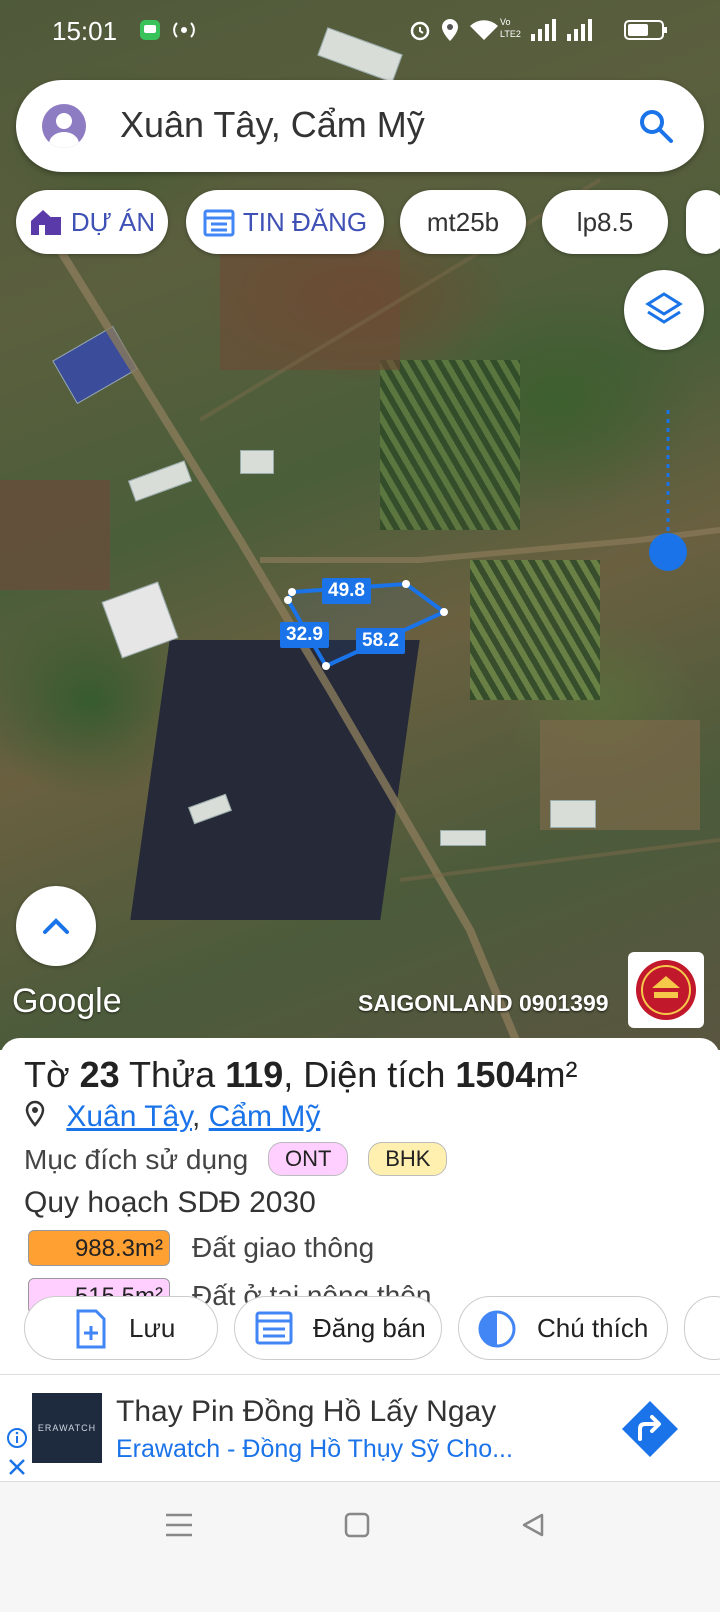 This screenshot has width=720, height=1612. I want to click on menu-icon, so click(179, 1525).